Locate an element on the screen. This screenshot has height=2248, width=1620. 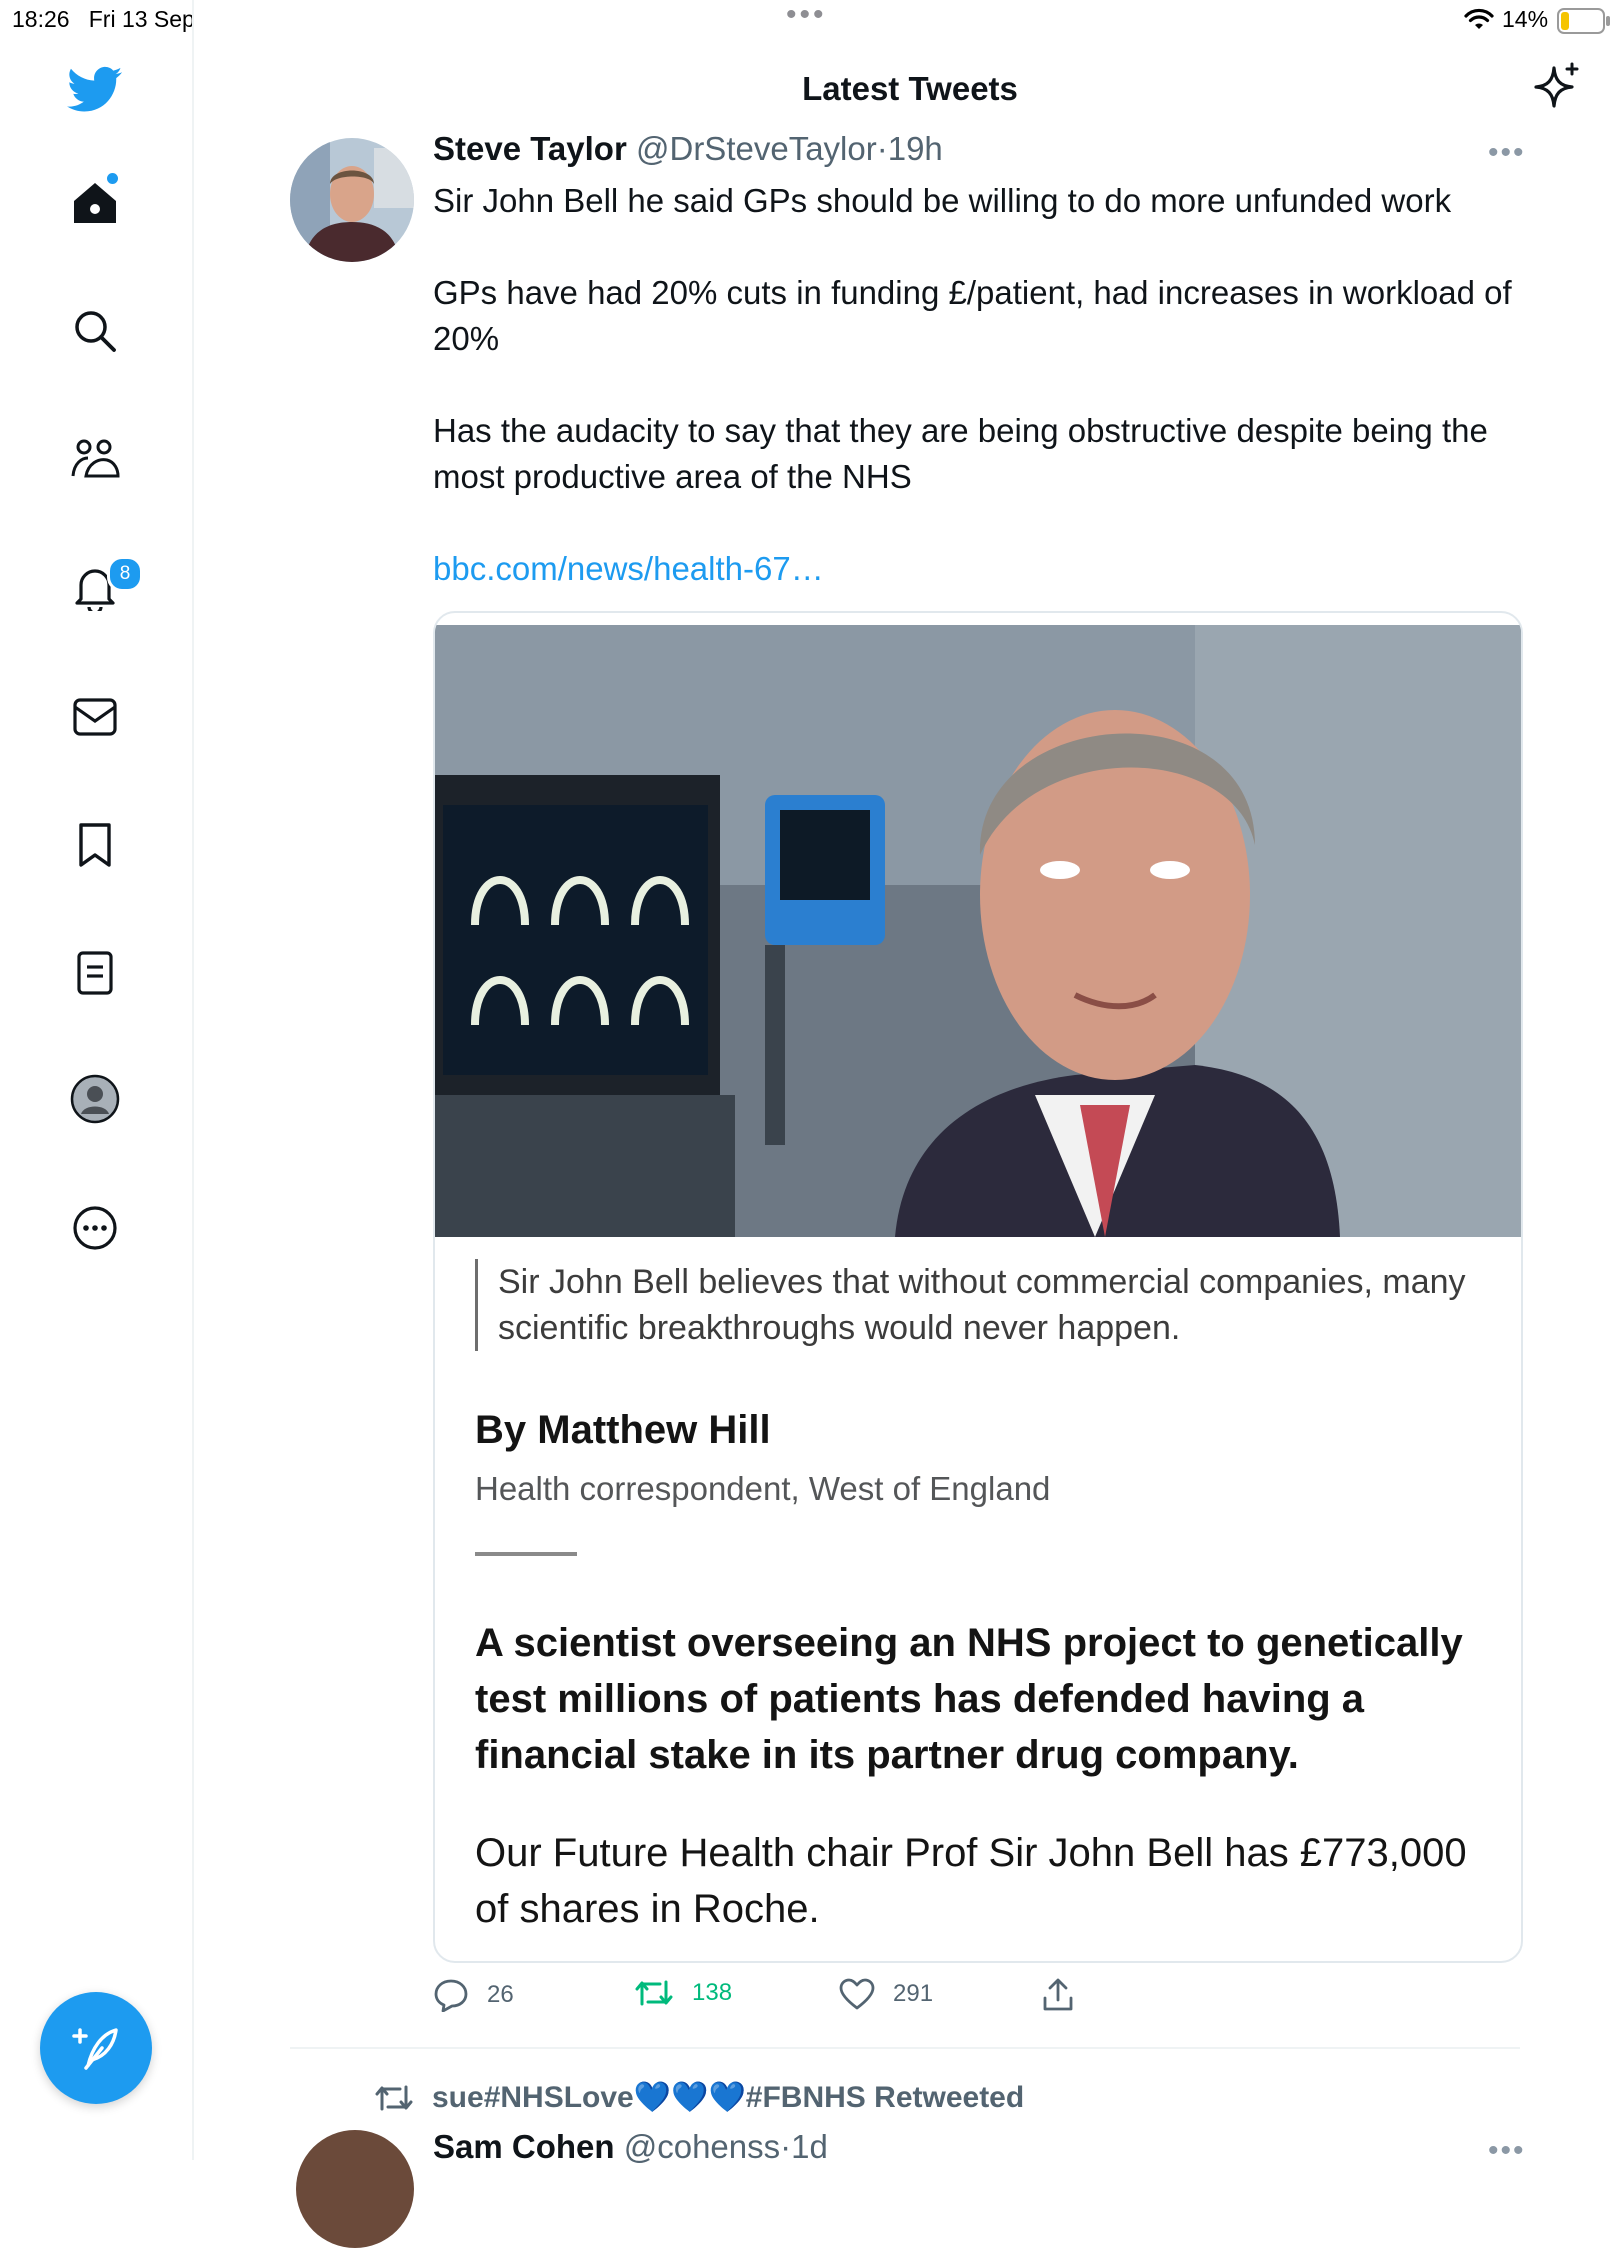
tweet-header: Sam Cohen @cohenss·1d is located at coordinates (630, 2147).